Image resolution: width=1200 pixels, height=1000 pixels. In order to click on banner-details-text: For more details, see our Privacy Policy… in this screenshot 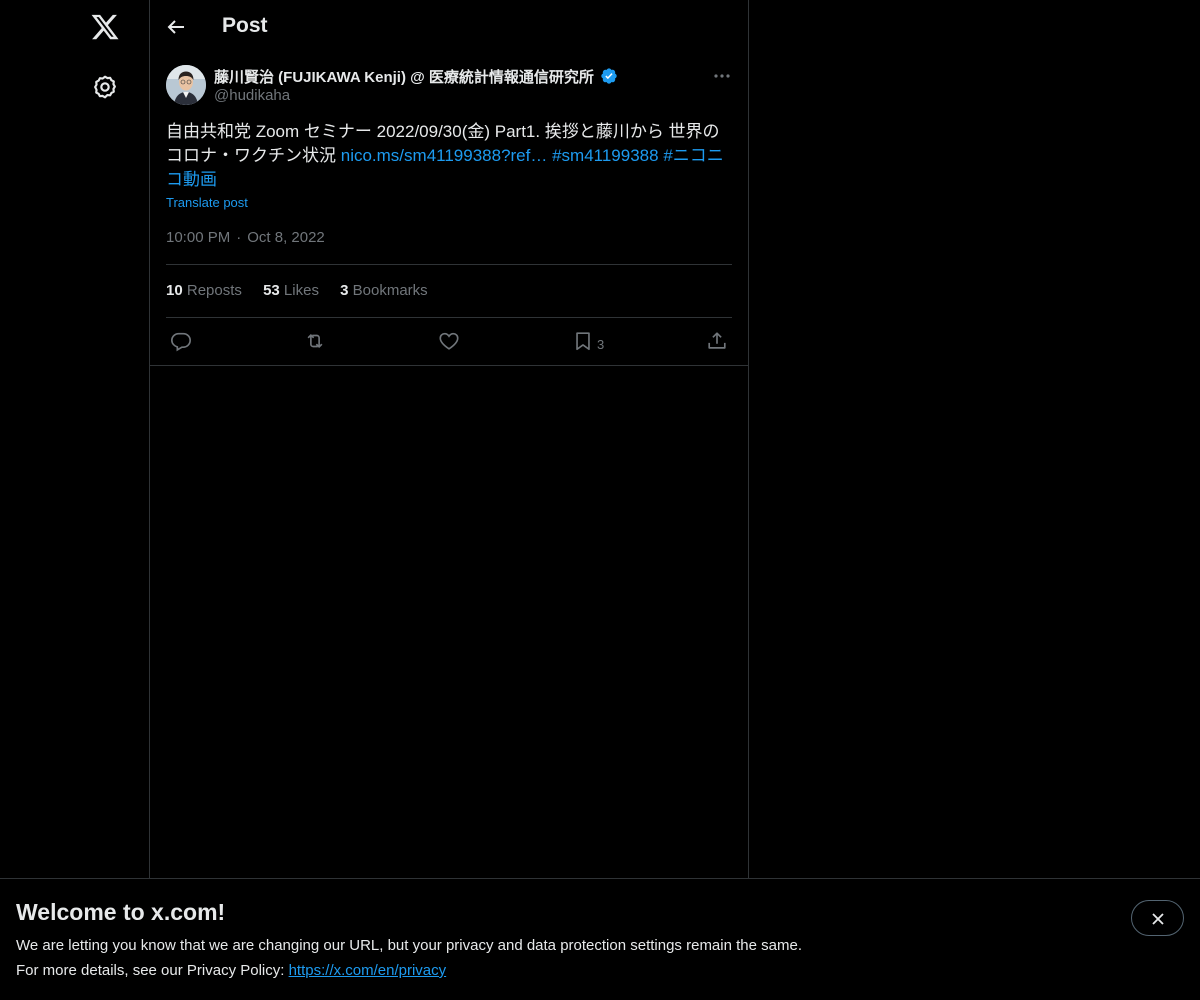, I will do `click(152, 970)`.